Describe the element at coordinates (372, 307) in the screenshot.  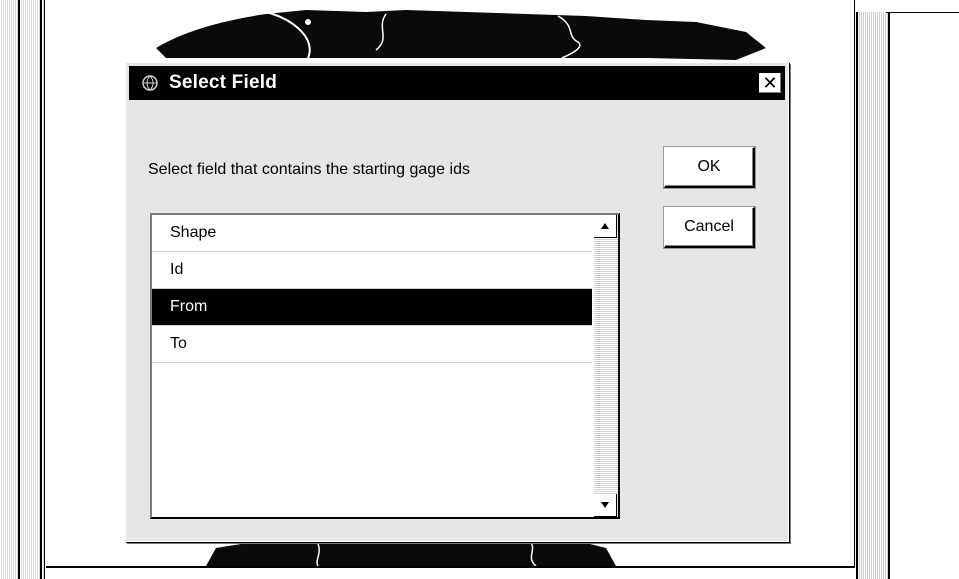
I see `list-item-selected: From` at that location.